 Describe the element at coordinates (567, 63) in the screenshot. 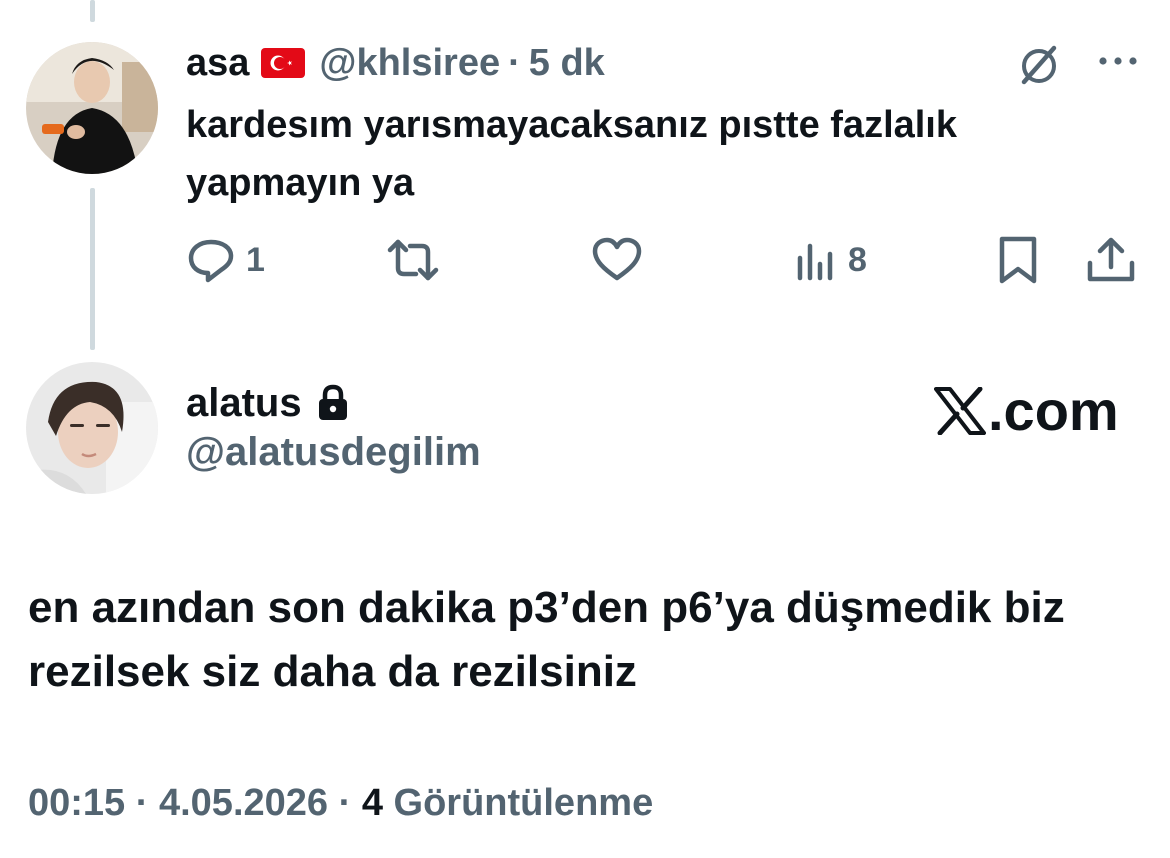

I see `tweet-time: 5 dk` at that location.